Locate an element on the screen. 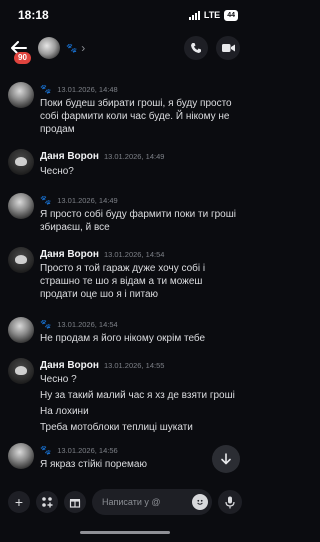 This screenshot has width=320, height=542. message-timestamp: 13.01.2026, 14:55 is located at coordinates (134, 365).